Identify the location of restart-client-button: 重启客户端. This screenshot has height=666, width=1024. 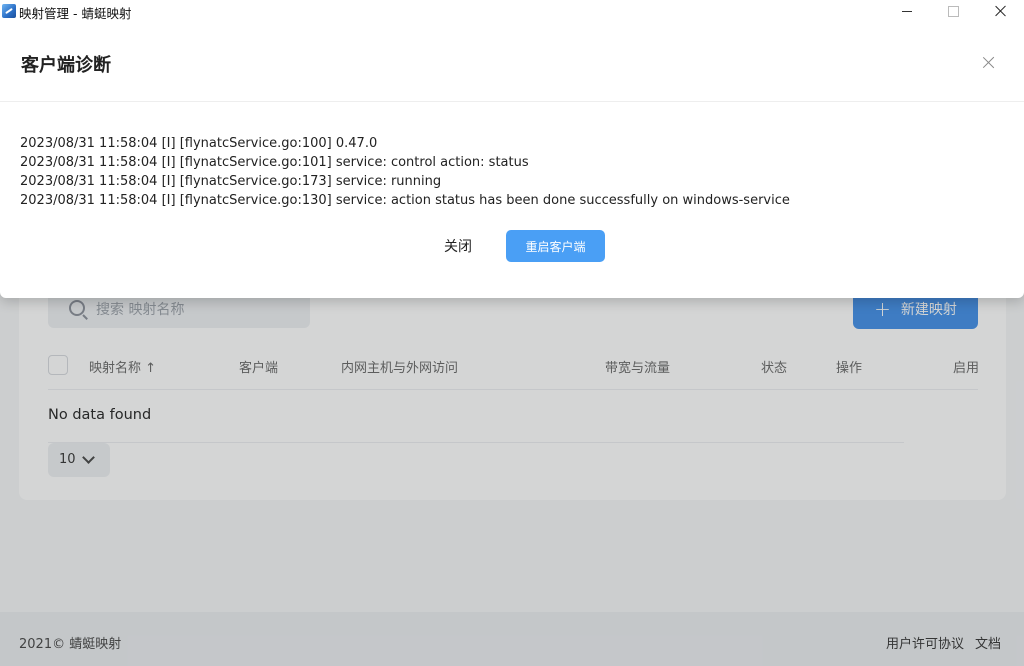
(555, 246).